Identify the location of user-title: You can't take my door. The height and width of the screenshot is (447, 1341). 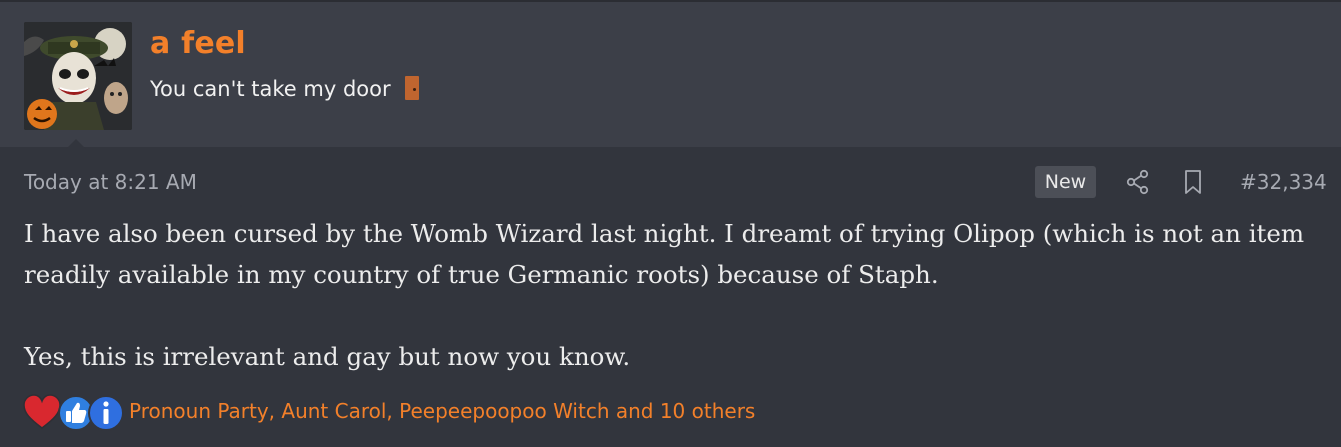
(285, 88).